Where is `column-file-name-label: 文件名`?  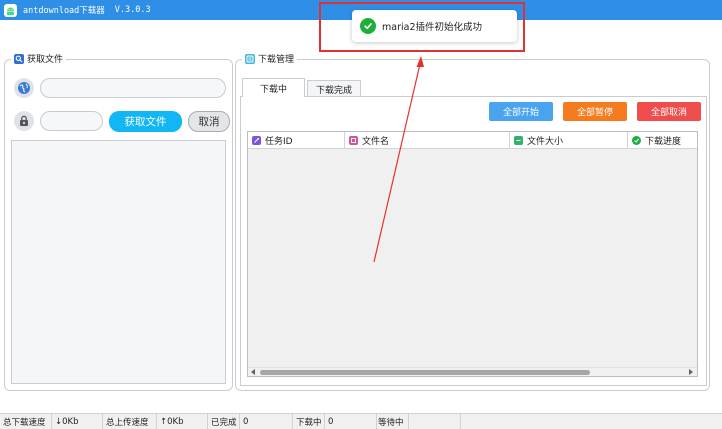
column-file-name-label: 文件名 is located at coordinates (376, 142).